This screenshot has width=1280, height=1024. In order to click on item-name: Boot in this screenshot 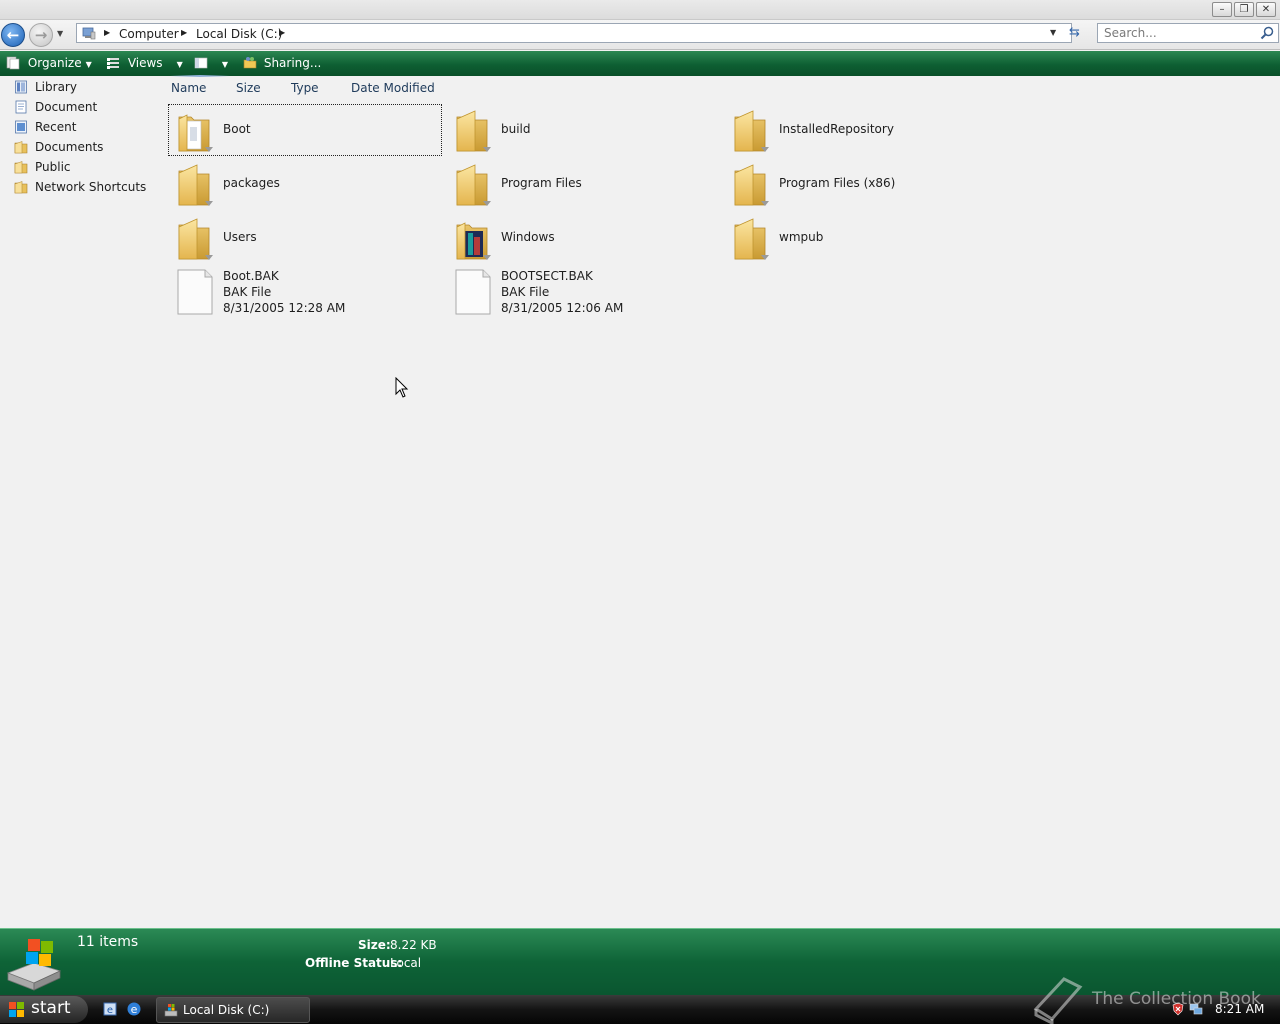, I will do `click(237, 129)`.